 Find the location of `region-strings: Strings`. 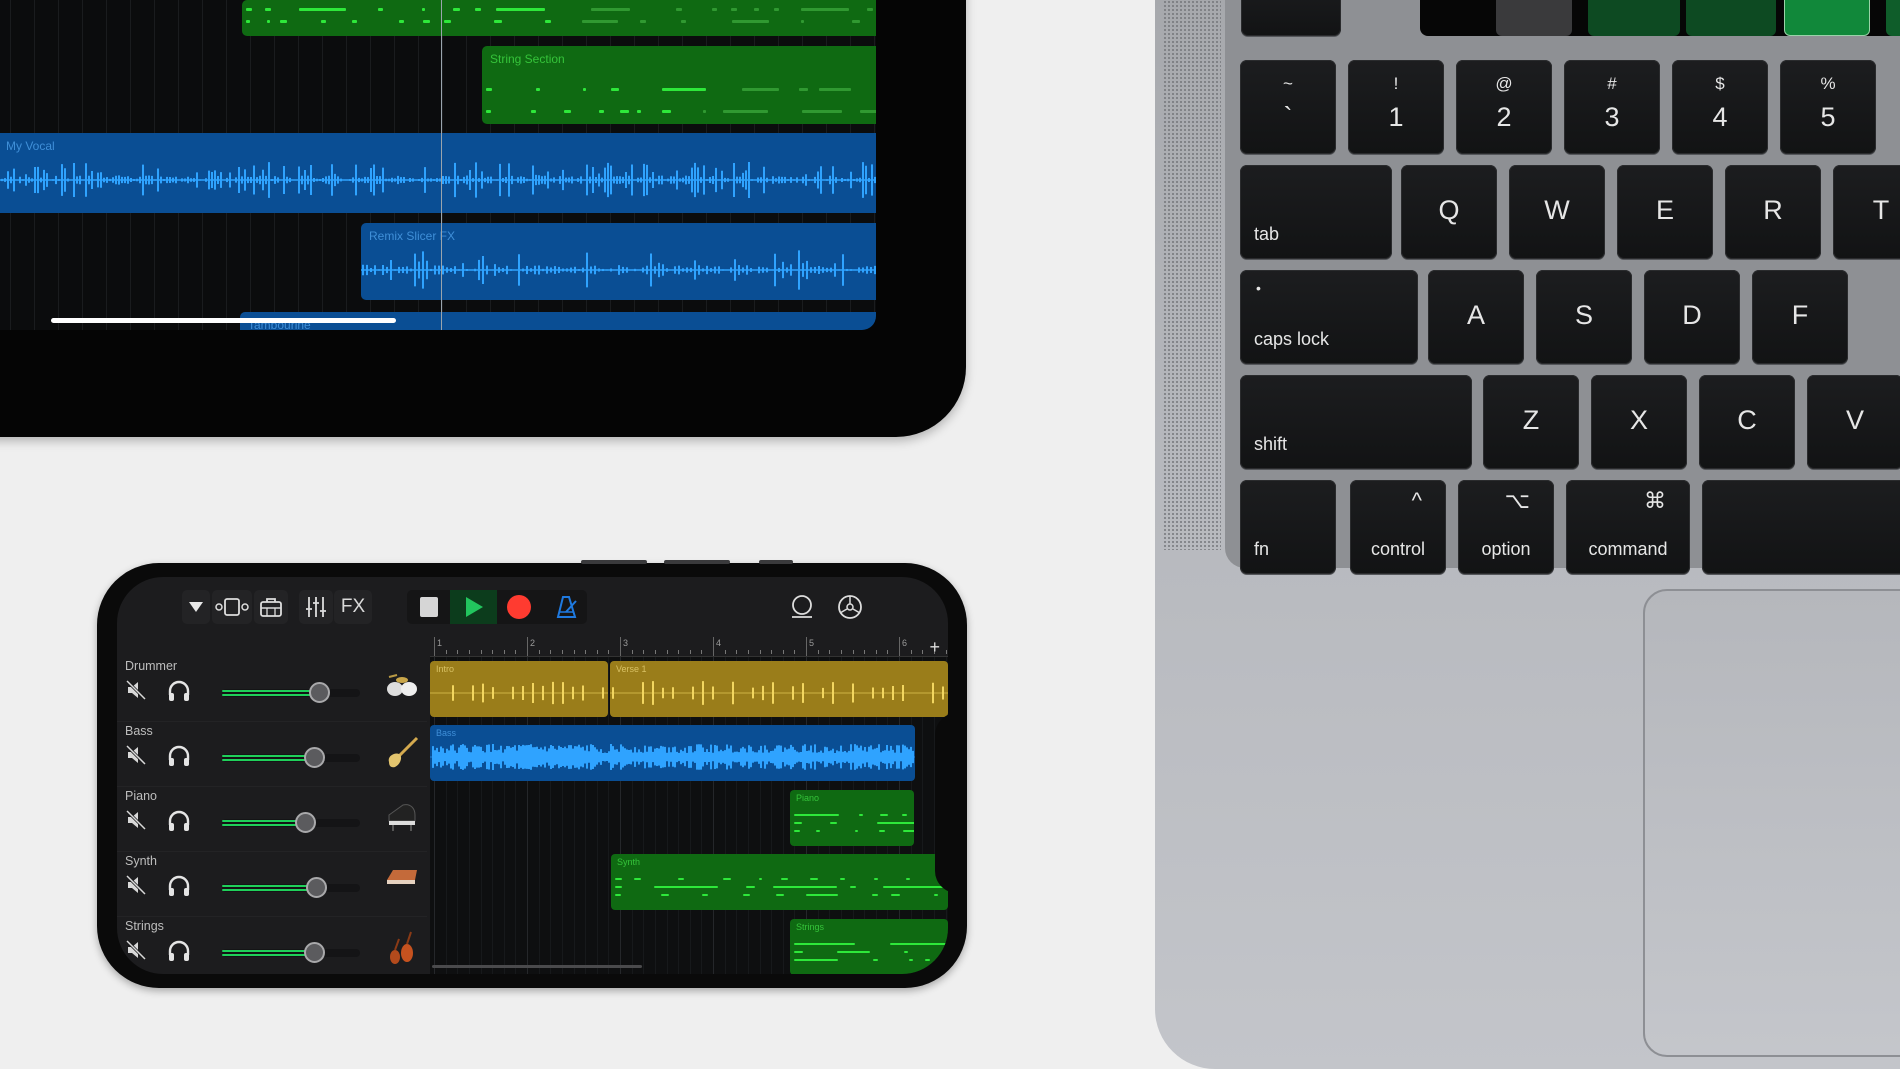

region-strings: Strings is located at coordinates (869, 946).